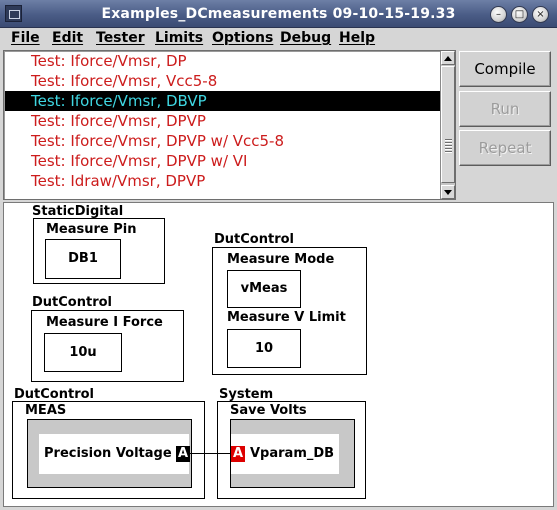 The image size is (557, 510). I want to click on test-list-scrollbar, so click(447, 125).